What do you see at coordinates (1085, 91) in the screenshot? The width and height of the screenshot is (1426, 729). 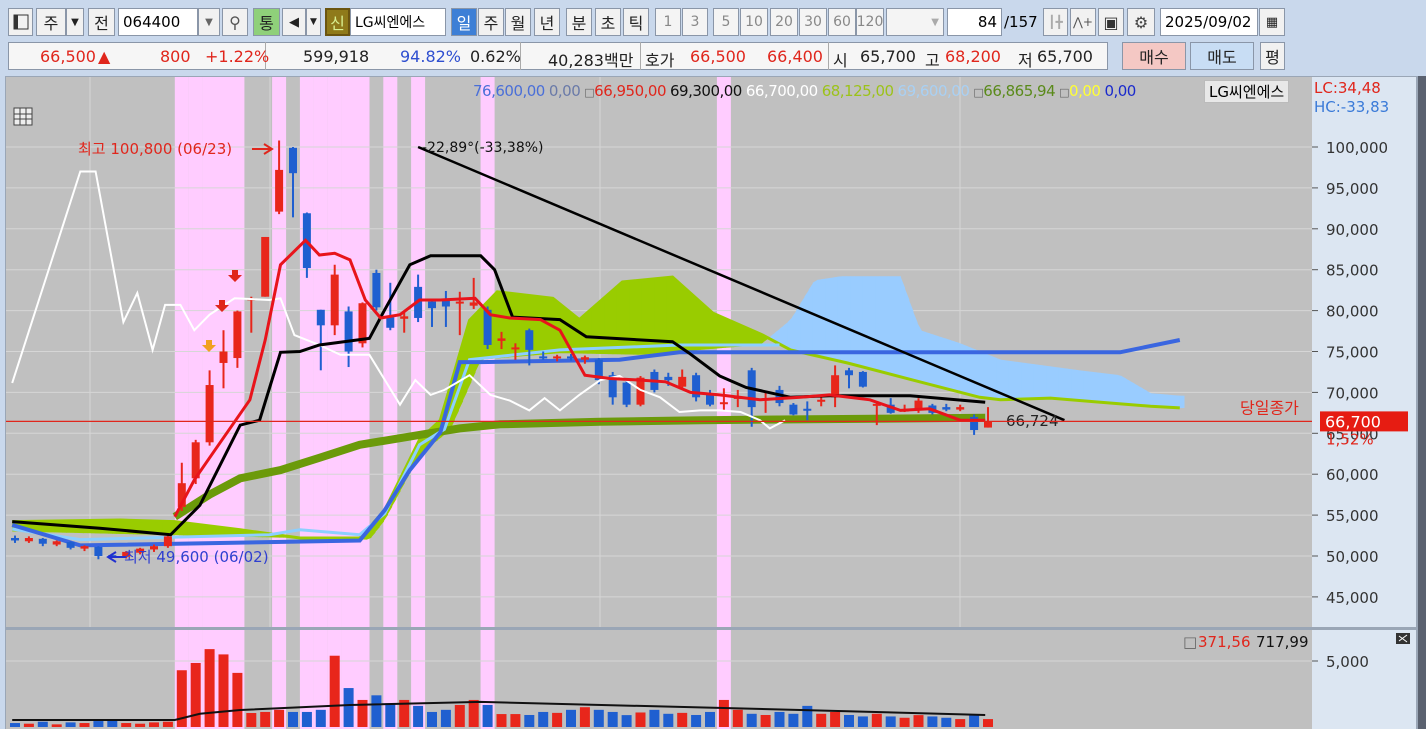 I see `legend-value: 0,00` at bounding box center [1085, 91].